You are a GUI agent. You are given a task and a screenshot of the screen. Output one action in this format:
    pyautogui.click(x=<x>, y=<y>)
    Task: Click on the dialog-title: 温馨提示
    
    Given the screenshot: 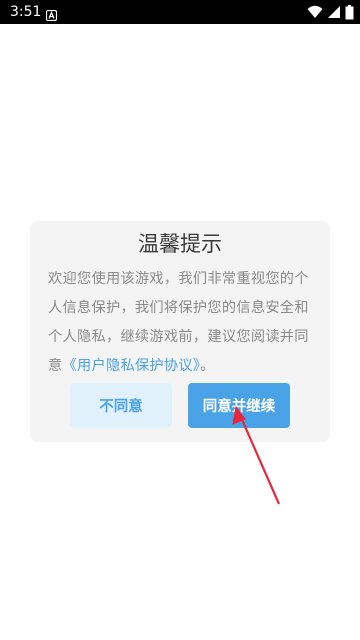 What is the action you would take?
    pyautogui.click(x=180, y=244)
    